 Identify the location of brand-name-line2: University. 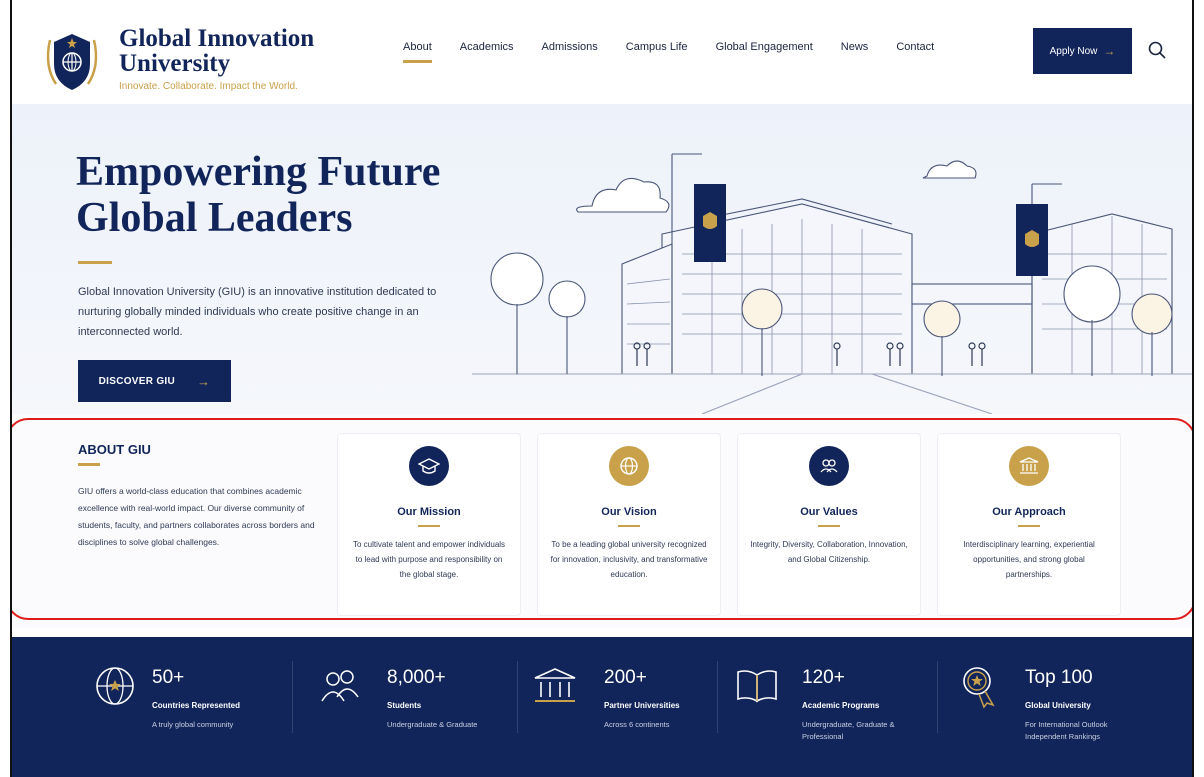
(175, 63).